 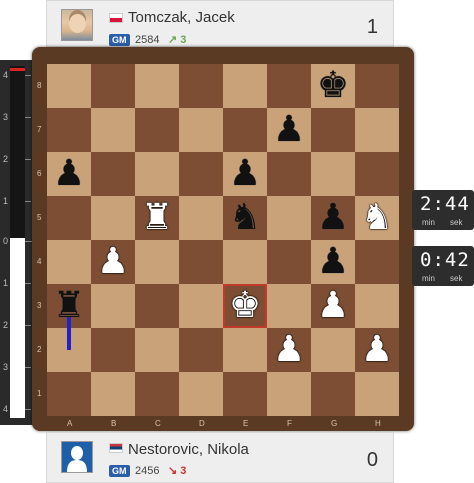 What do you see at coordinates (69, 86) in the screenshot?
I see `square-a8` at bounding box center [69, 86].